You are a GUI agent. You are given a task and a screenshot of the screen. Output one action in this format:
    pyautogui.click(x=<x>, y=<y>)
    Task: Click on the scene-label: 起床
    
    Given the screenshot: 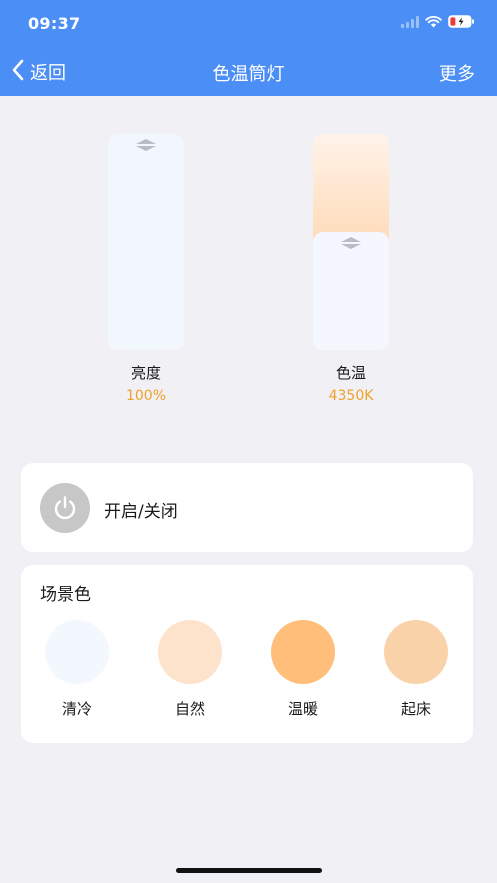 What is the action you would take?
    pyautogui.click(x=415, y=709)
    